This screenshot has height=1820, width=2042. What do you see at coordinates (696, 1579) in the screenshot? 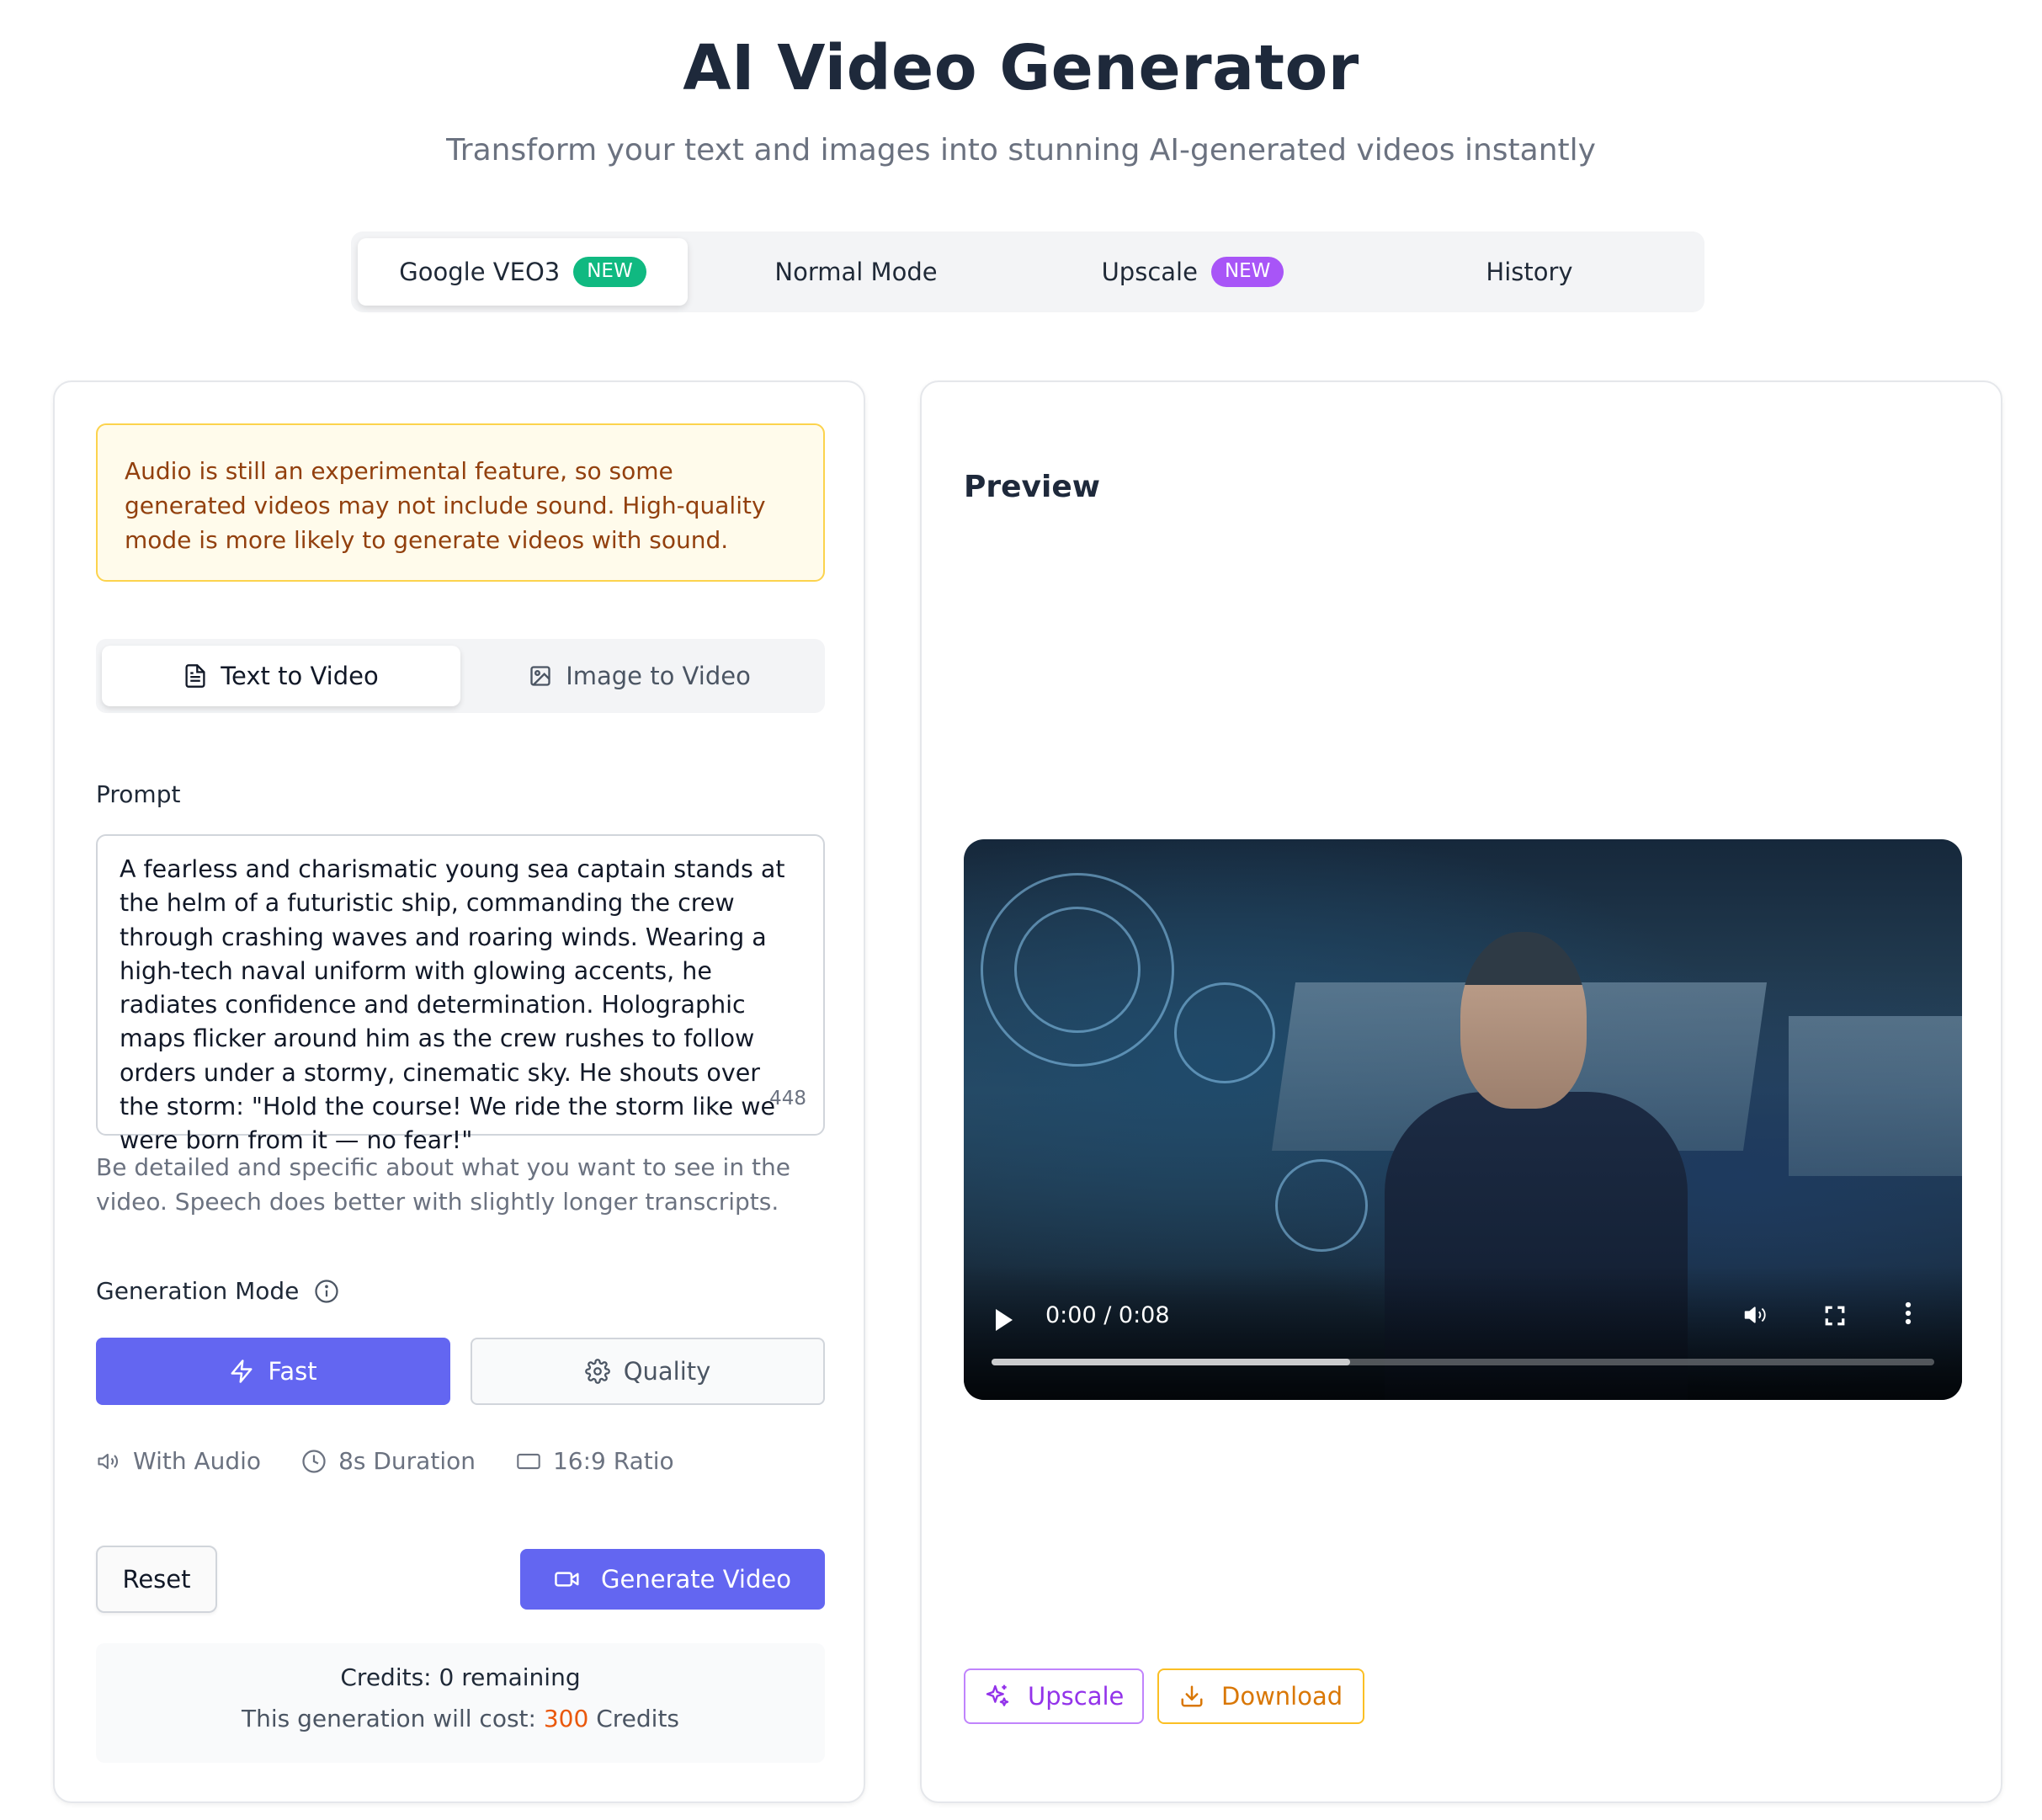
I see `generate-label: Generate Video` at bounding box center [696, 1579].